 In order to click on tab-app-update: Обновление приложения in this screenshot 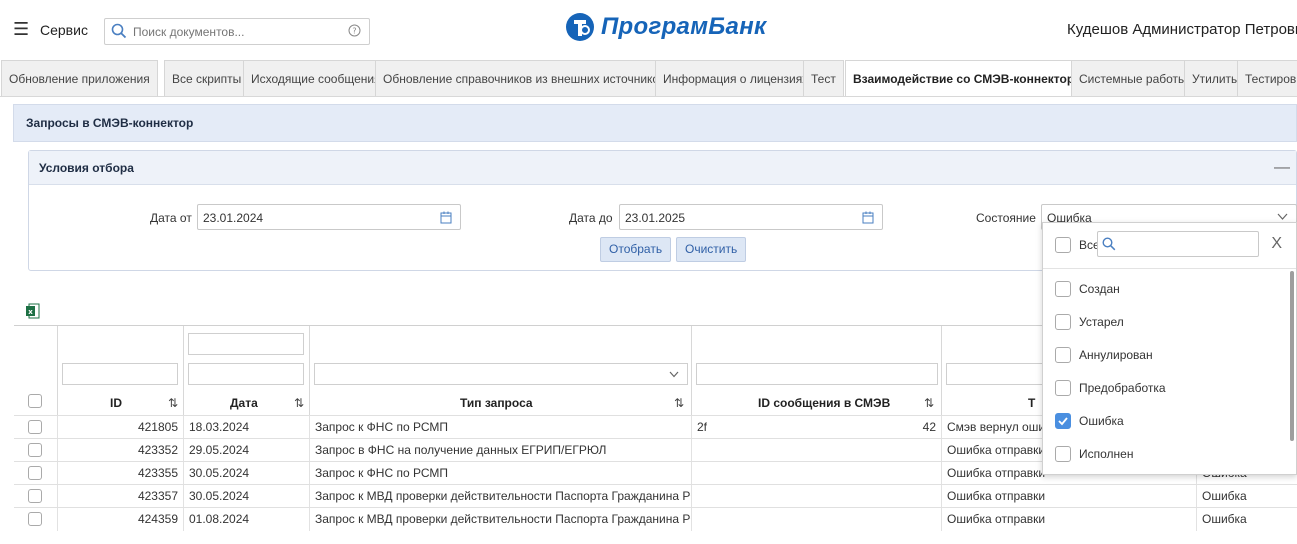, I will do `click(79, 78)`.